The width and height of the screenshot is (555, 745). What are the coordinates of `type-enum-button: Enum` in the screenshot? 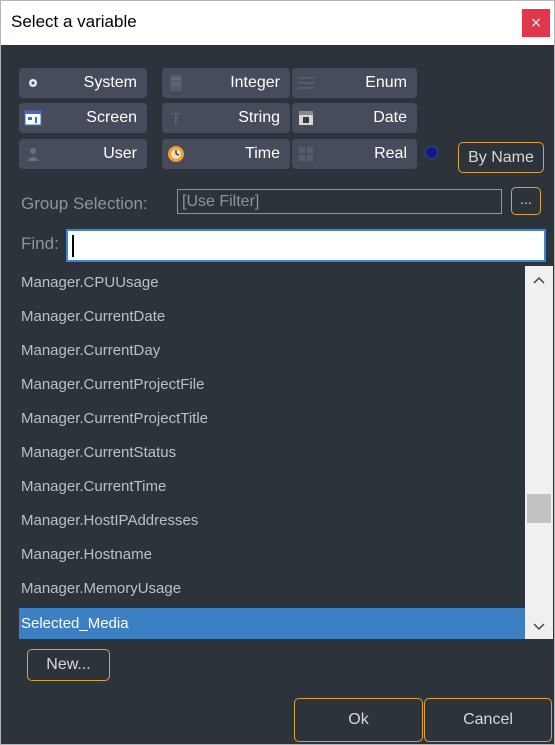 It's located at (354, 83).